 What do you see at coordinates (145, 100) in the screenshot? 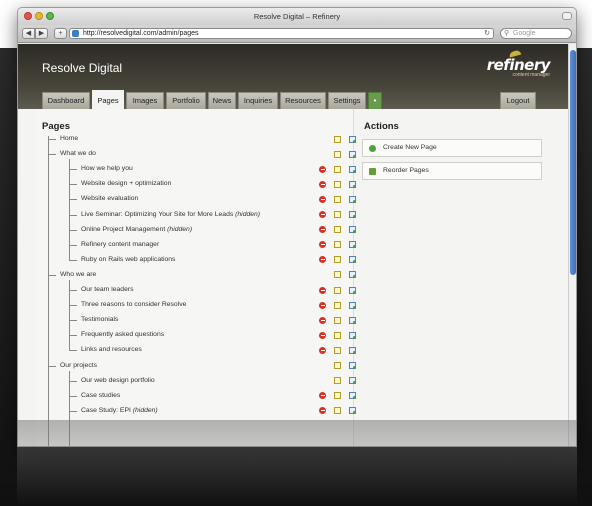
I see `tab-images: Images` at bounding box center [145, 100].